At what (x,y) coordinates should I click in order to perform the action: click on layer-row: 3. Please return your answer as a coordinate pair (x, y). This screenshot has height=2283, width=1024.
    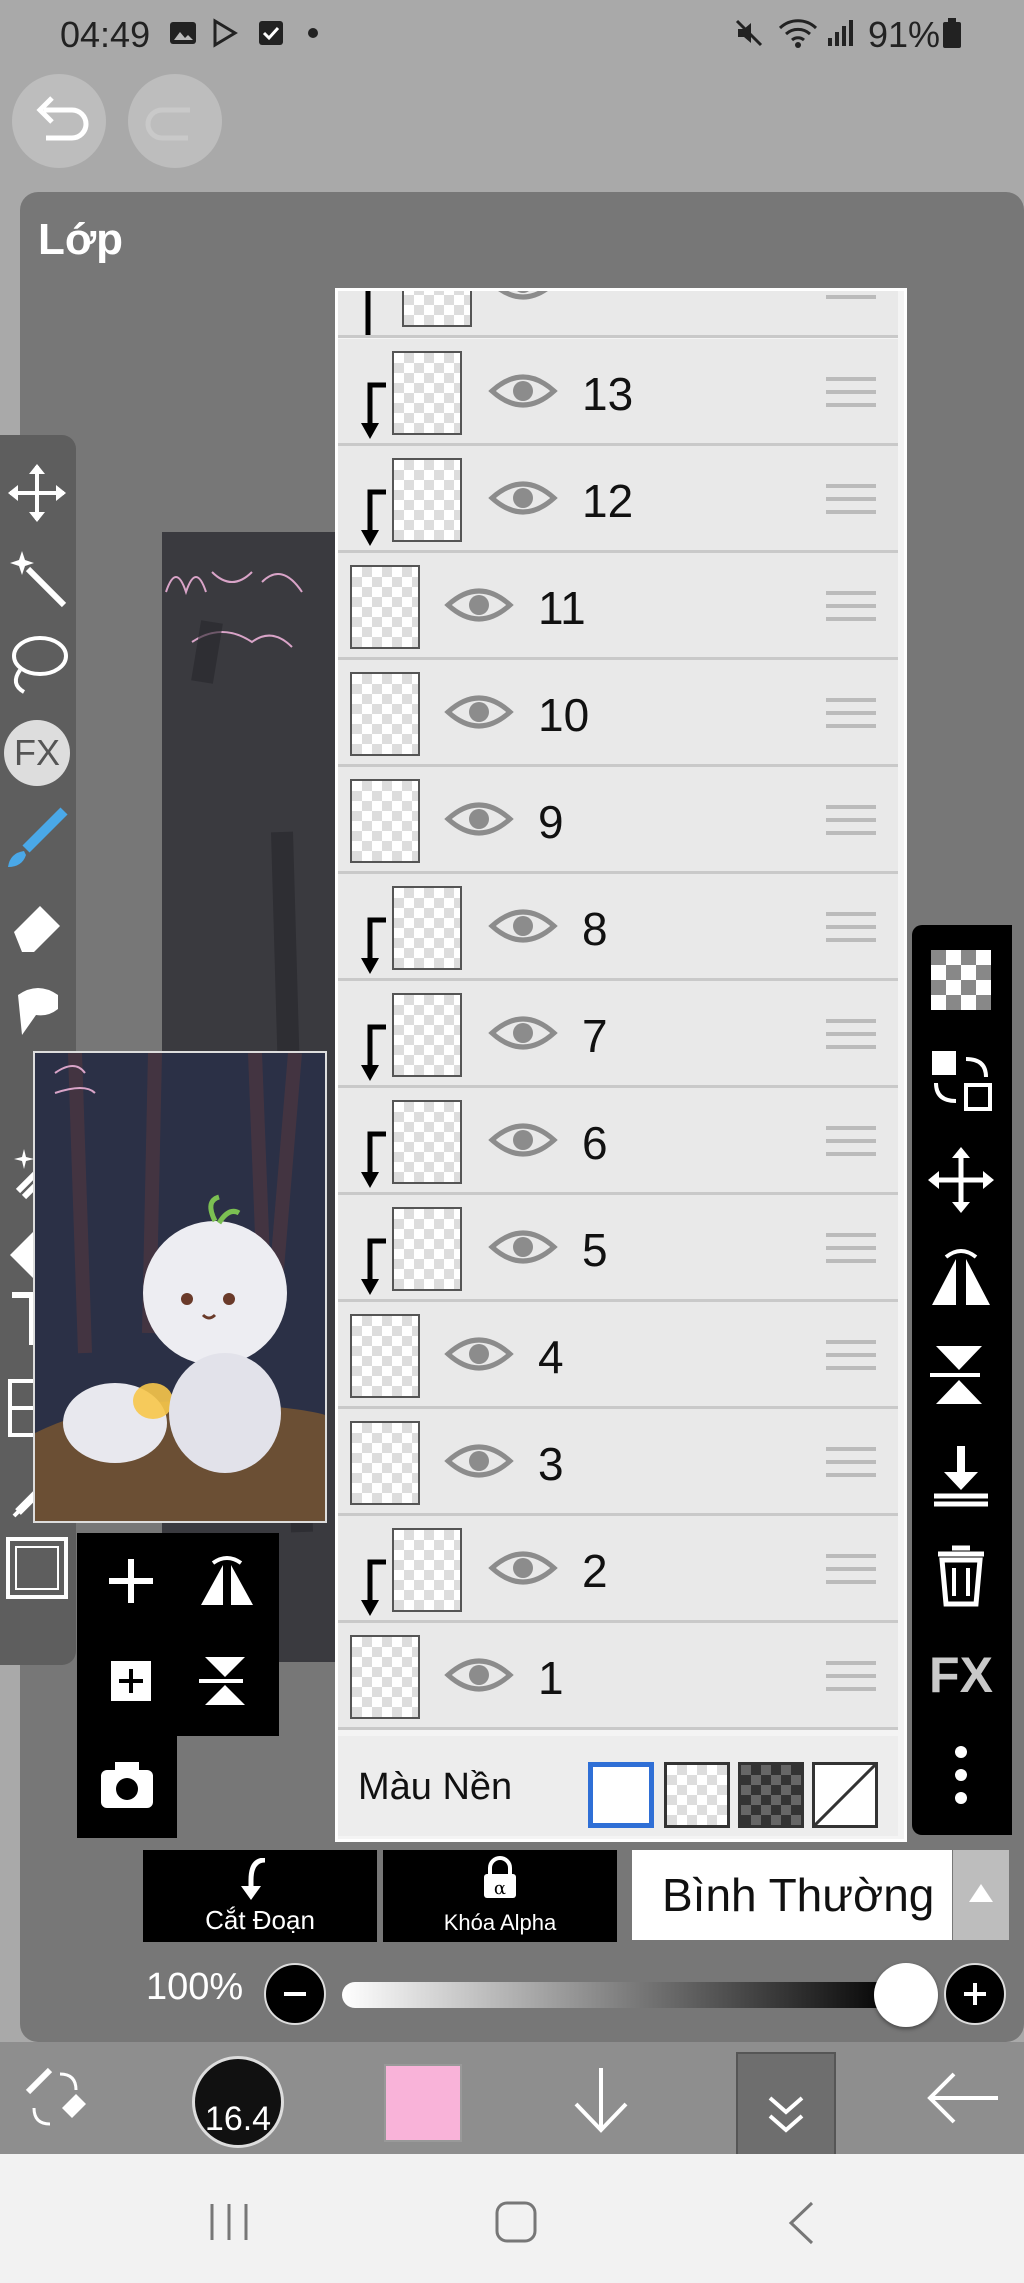
    Looking at the image, I should click on (618, 1462).